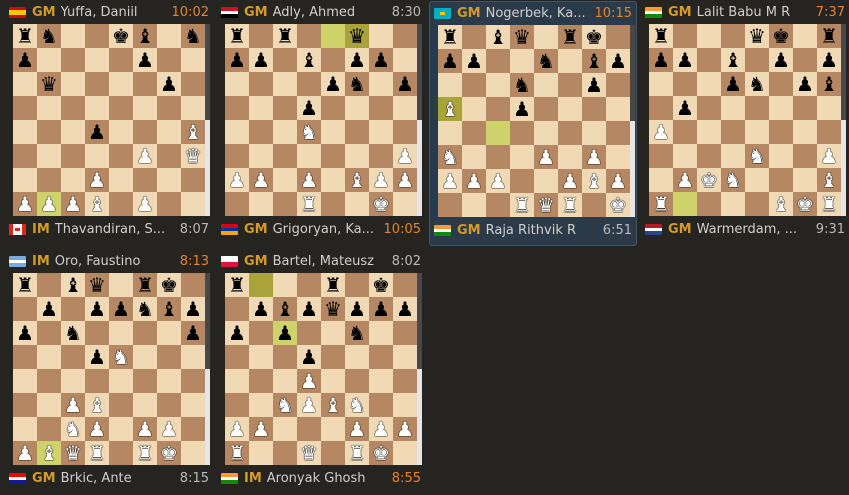 This screenshot has width=849, height=495. Describe the element at coordinates (357, 60) in the screenshot. I see `square-f7: ♟` at that location.